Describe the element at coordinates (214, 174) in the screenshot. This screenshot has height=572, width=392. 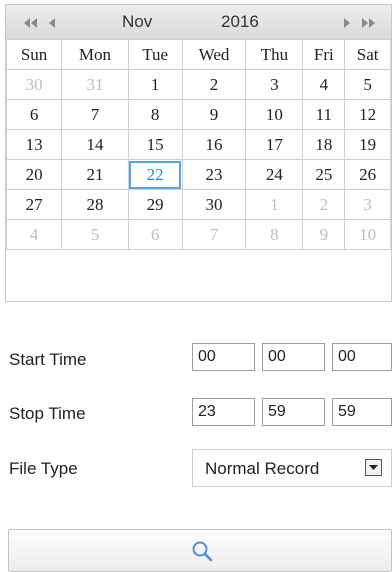
I see `calendar-day: 23` at that location.